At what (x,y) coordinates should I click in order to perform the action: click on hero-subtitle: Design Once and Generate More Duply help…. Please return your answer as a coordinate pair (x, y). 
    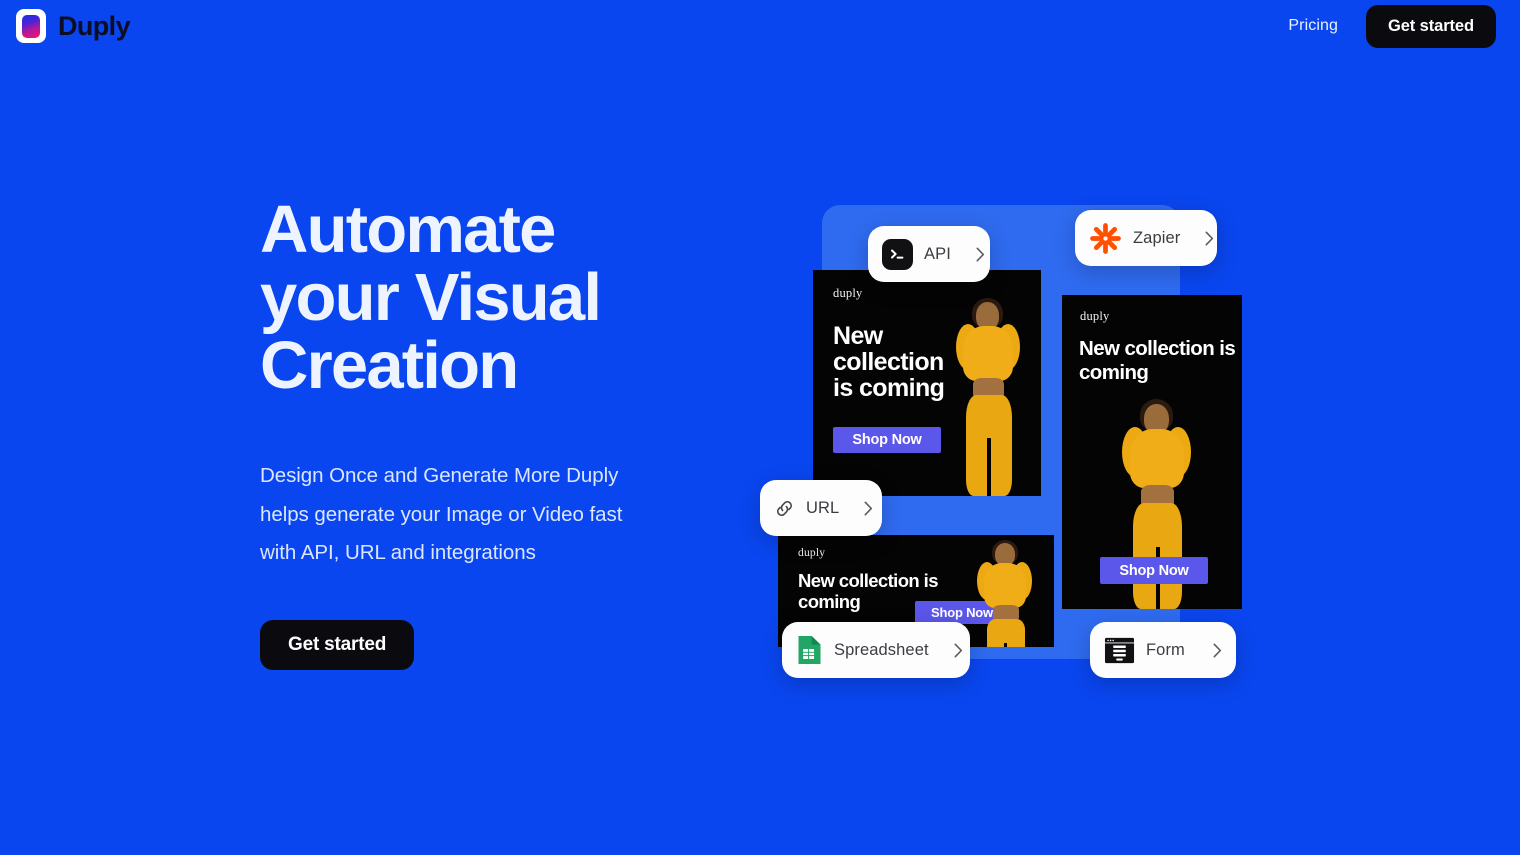
    Looking at the image, I should click on (441, 514).